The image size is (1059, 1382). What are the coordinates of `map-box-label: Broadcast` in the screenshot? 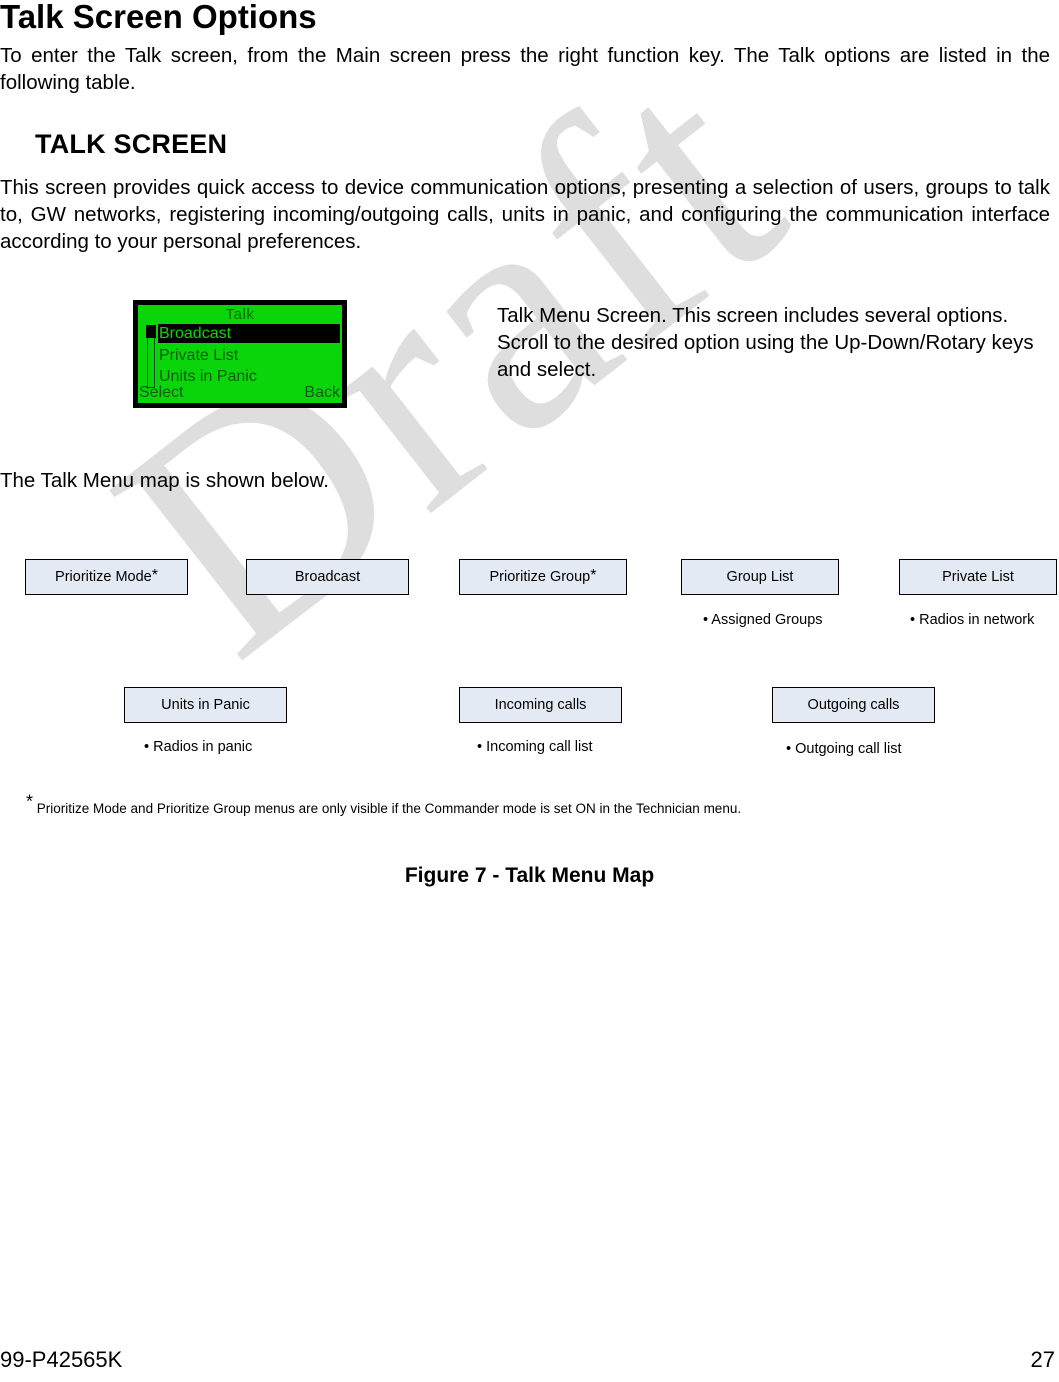 It's located at (327, 576).